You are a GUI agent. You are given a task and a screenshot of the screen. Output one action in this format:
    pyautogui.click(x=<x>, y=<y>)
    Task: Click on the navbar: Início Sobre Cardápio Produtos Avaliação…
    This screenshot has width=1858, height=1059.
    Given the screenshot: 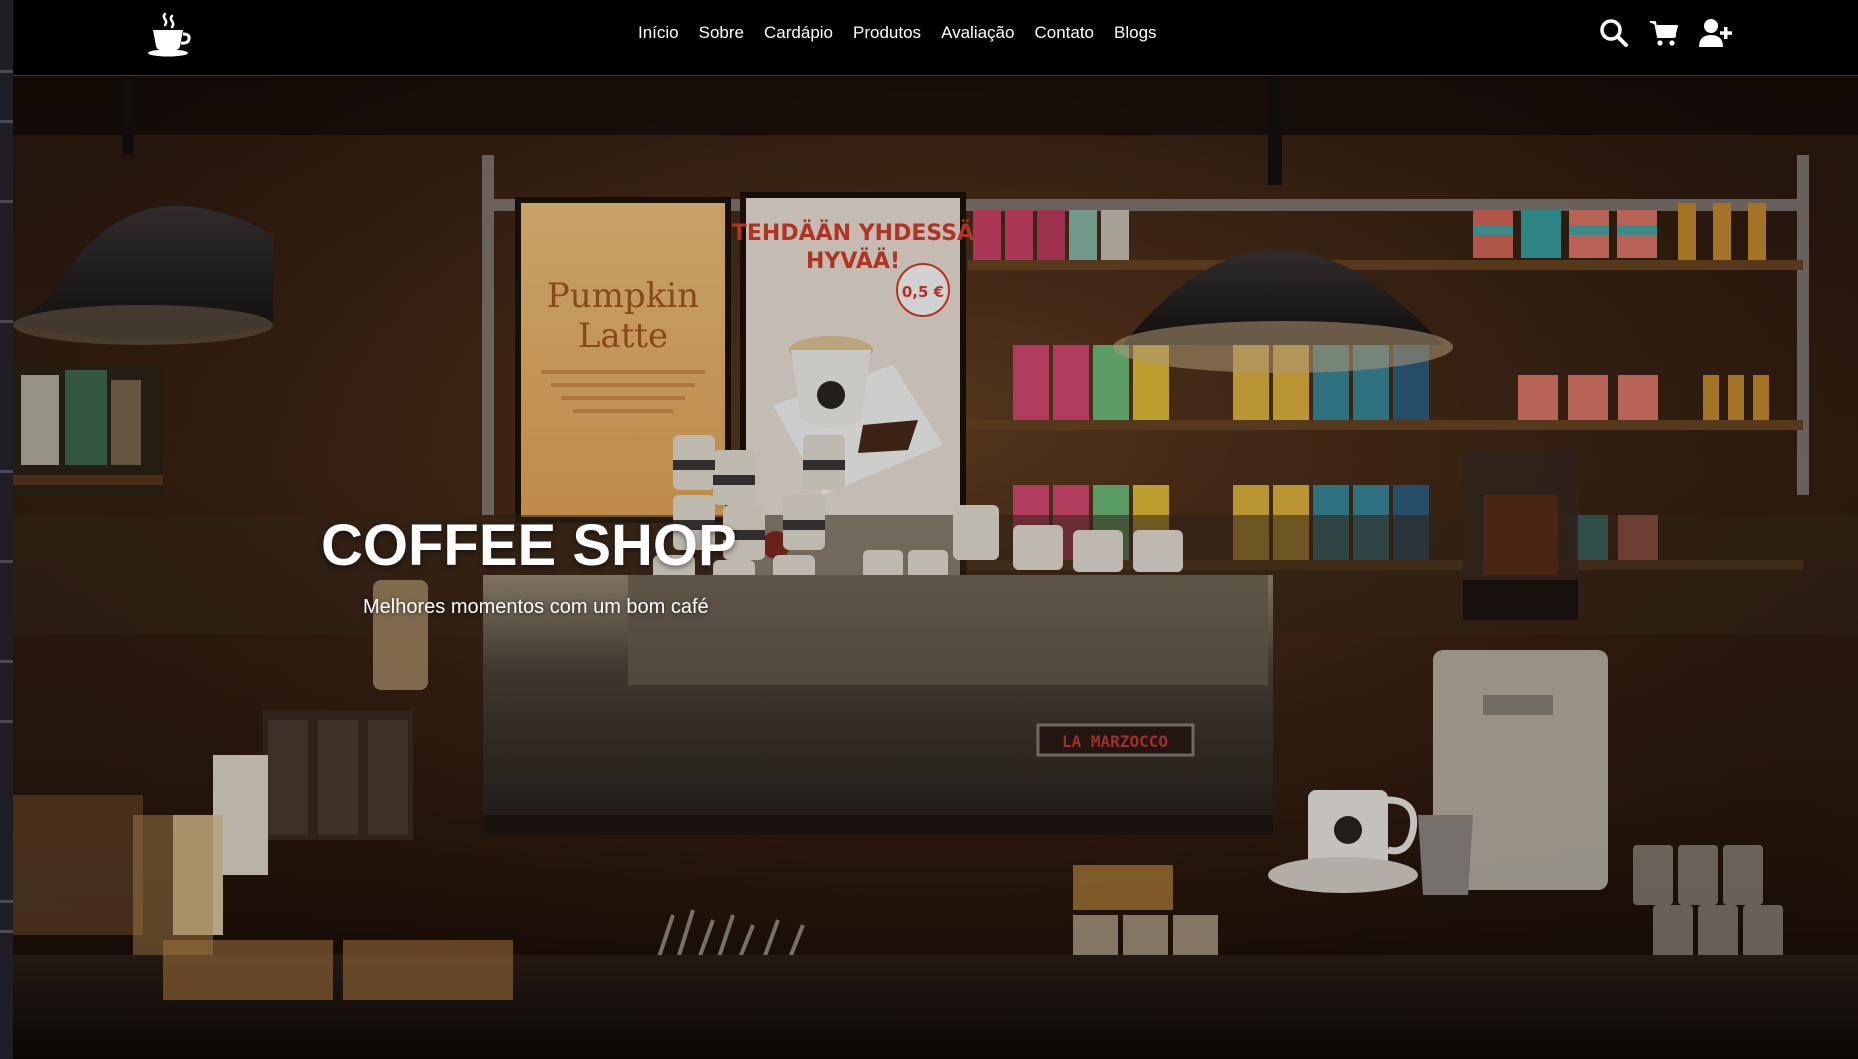 What is the action you would take?
    pyautogui.click(x=935, y=38)
    